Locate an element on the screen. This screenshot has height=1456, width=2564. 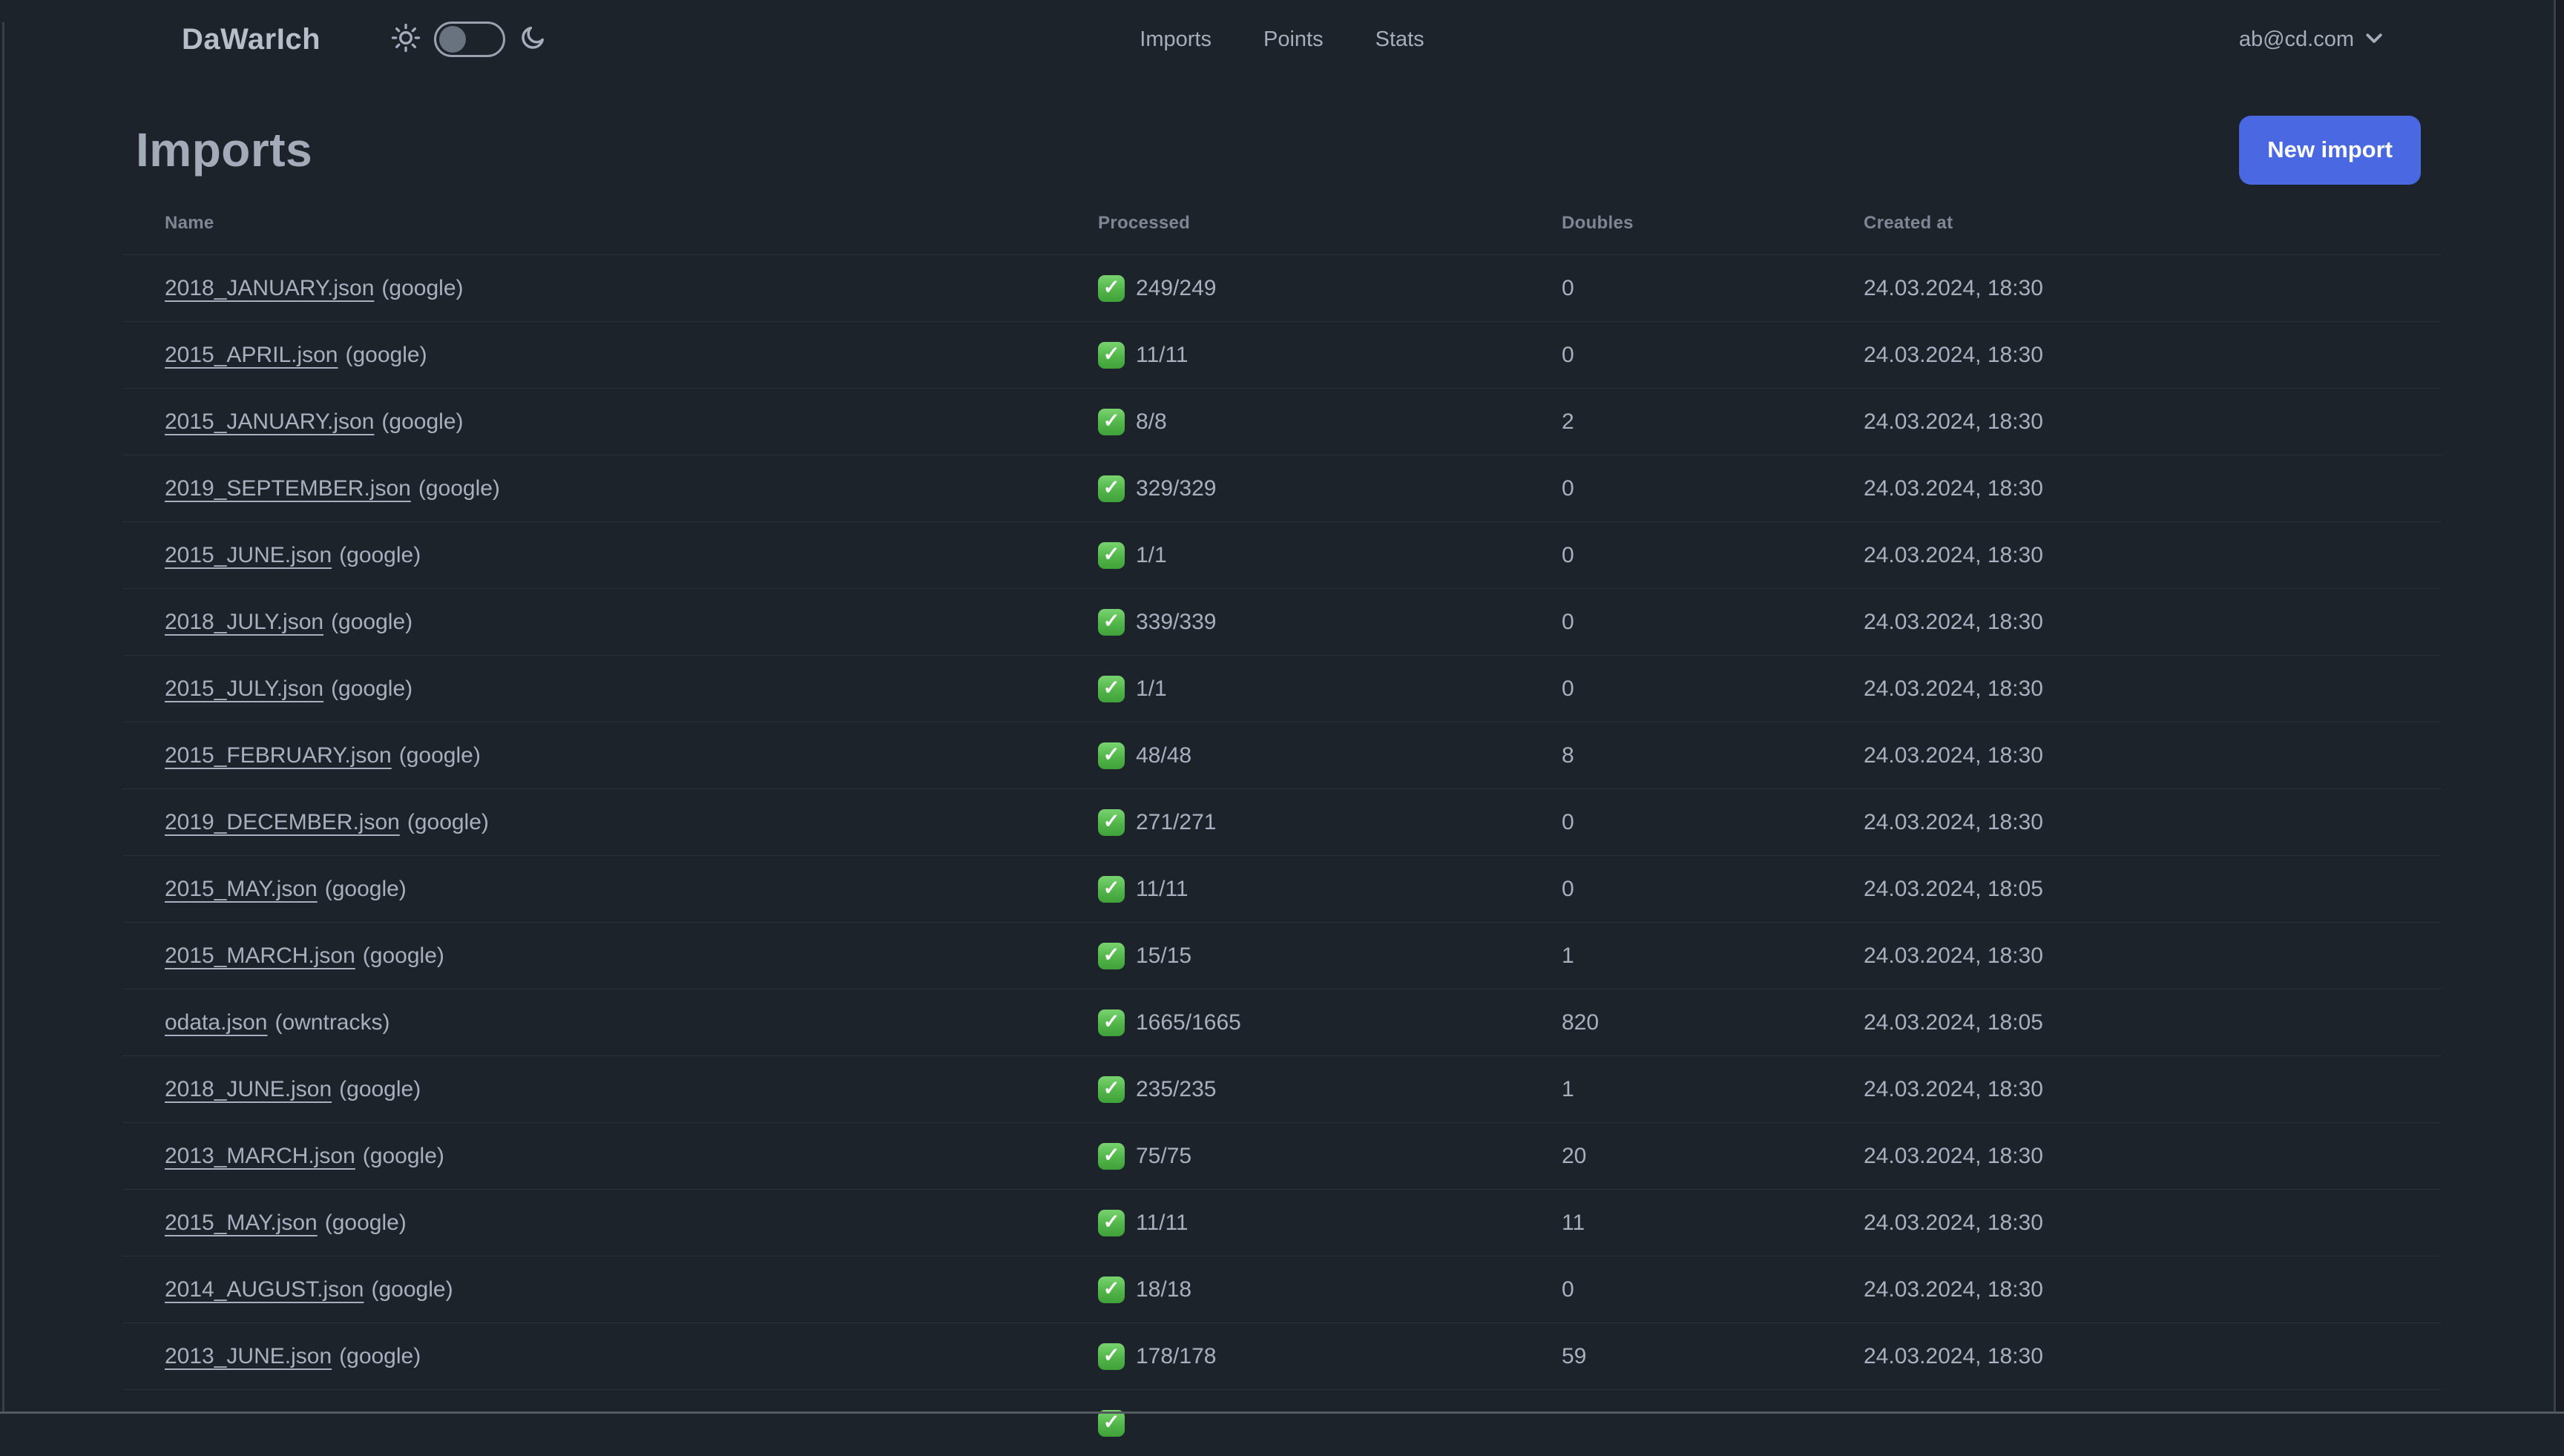
import-name-cell: 2014_AUGUST.json (google) is located at coordinates (610, 1290).